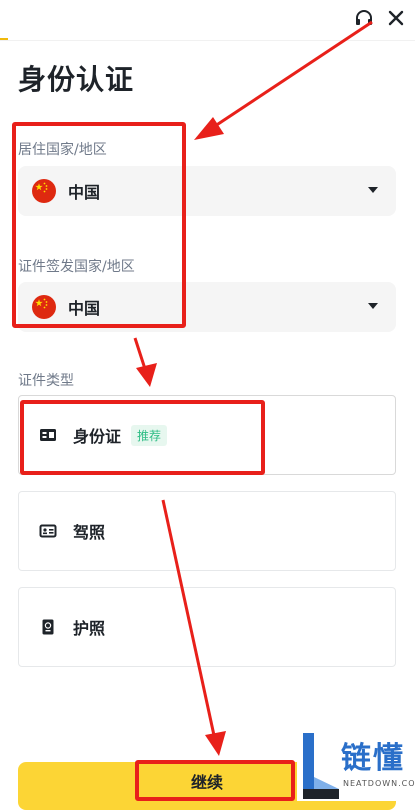 Image resolution: width=415 pixels, height=810 pixels. Describe the element at coordinates (97, 436) in the screenshot. I see `document-option-label: 身份证` at that location.